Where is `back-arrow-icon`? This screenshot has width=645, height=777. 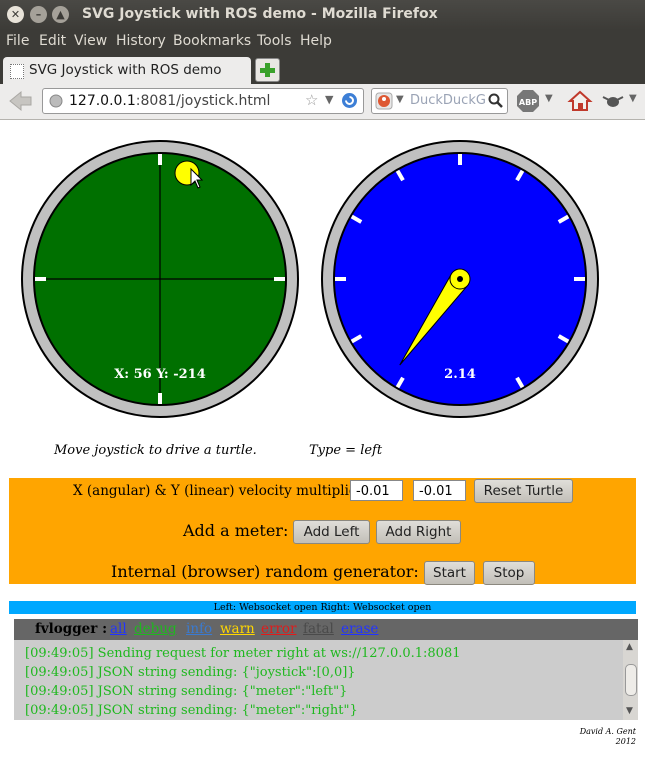
back-arrow-icon is located at coordinates (20, 101).